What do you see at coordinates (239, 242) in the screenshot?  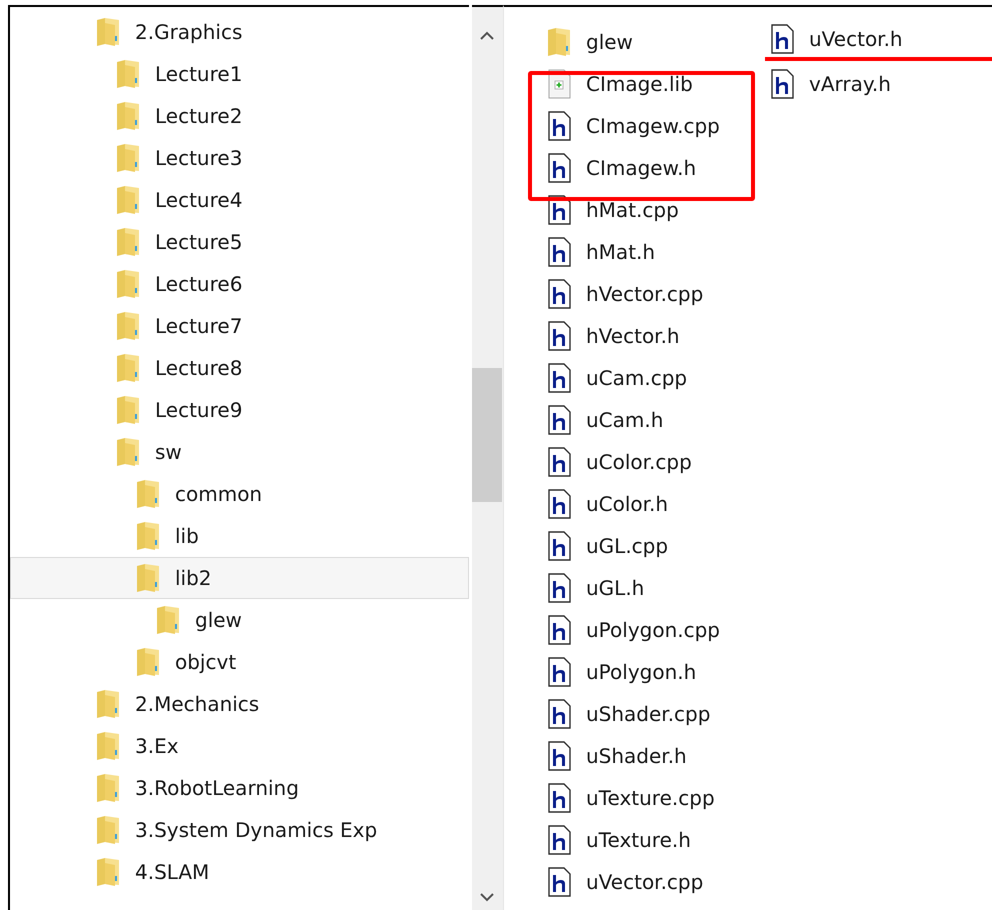 I see `tree-item: Lecture5` at bounding box center [239, 242].